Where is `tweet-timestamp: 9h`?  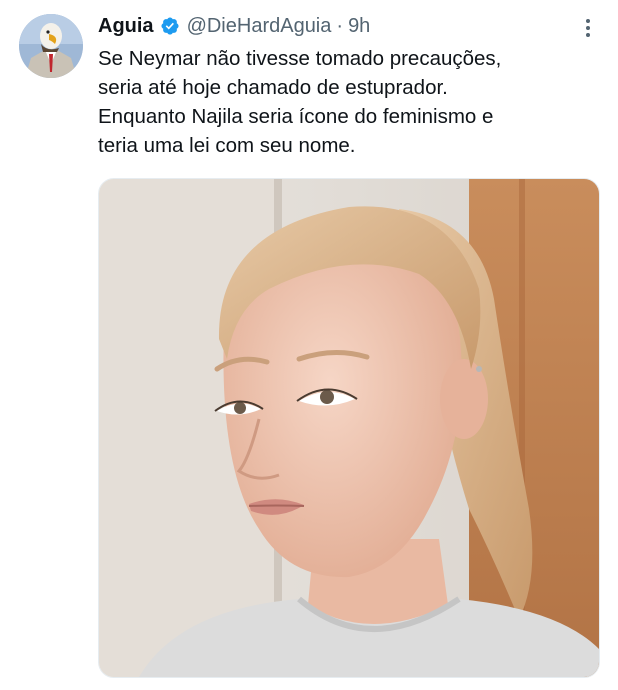 tweet-timestamp: 9h is located at coordinates (359, 26).